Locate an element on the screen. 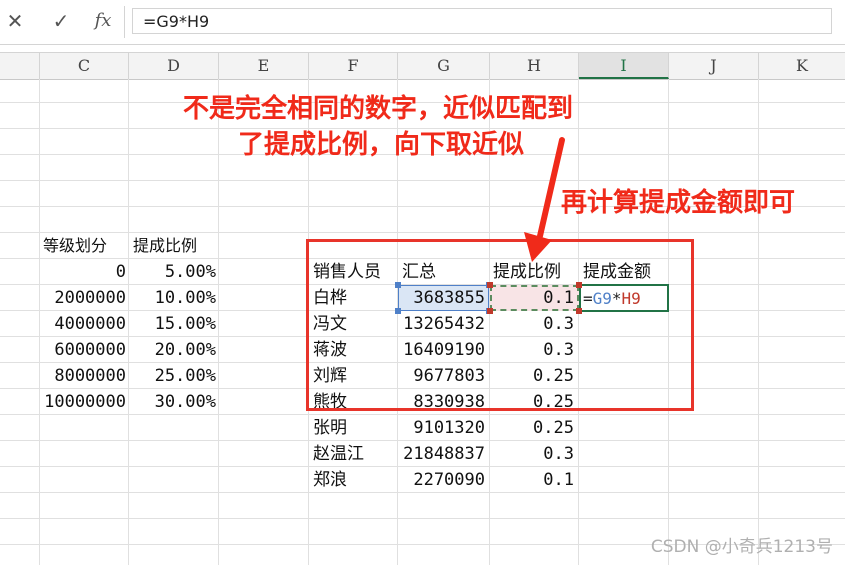  sales-rate-cell: 0.1 is located at coordinates (532, 480).